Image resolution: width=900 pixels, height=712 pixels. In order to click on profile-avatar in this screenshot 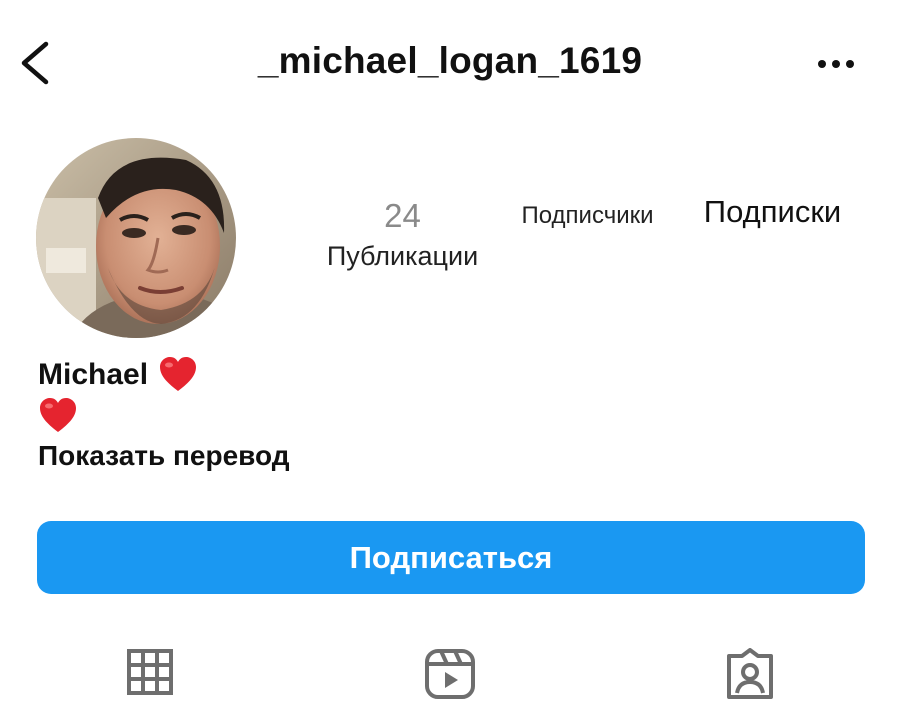, I will do `click(136, 238)`.